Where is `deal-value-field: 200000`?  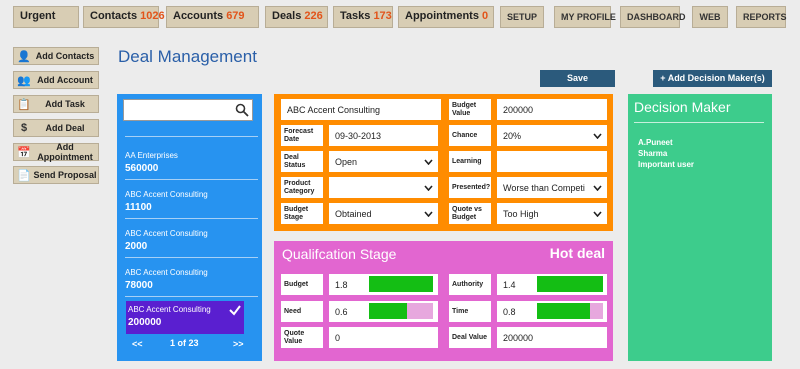
deal-value-field: 200000 is located at coordinates (552, 337).